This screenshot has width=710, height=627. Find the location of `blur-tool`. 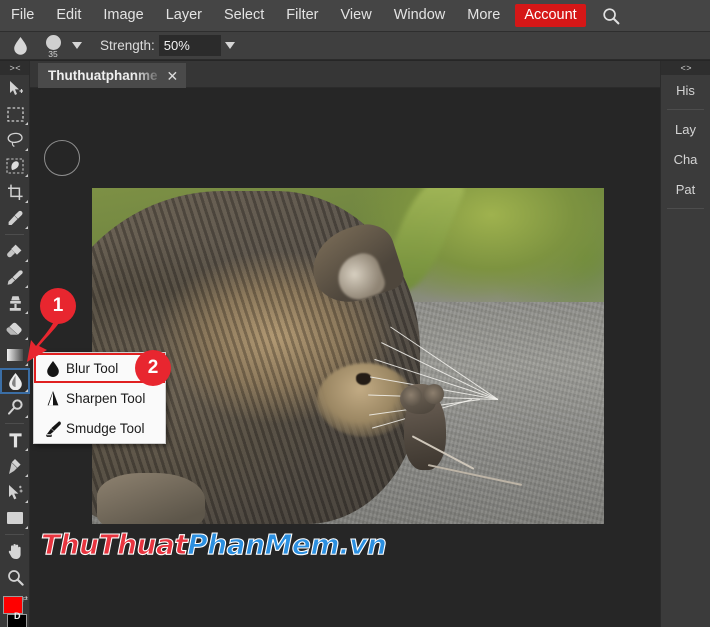

blur-tool is located at coordinates (15, 381).